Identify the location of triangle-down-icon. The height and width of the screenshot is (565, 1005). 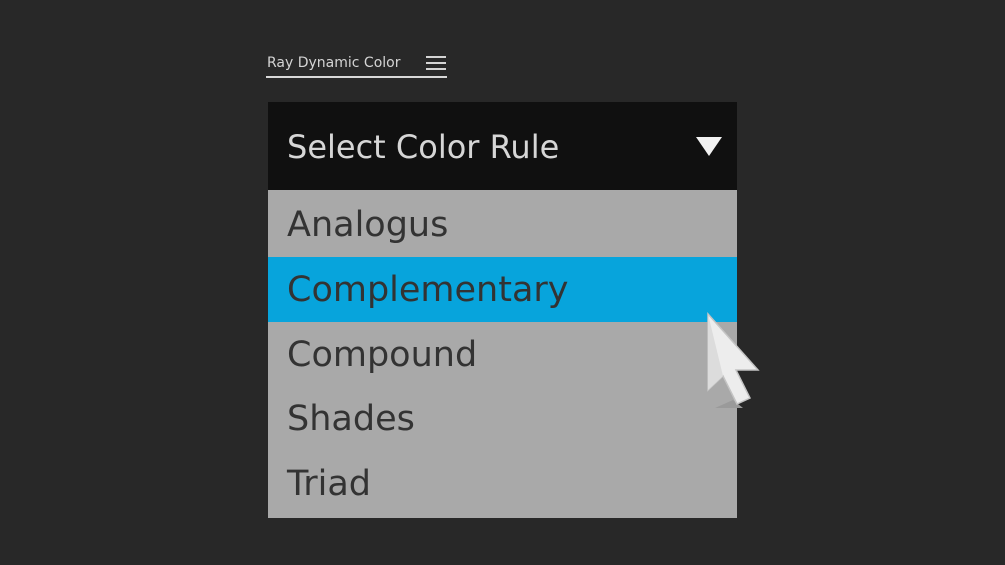
(709, 146).